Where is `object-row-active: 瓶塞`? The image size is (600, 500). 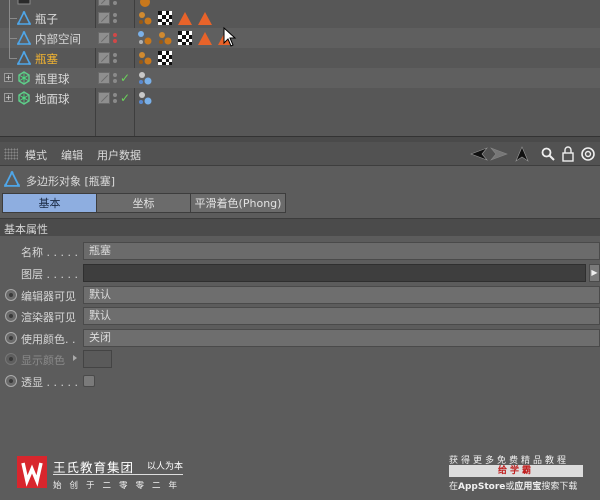
object-row-active: 瓶塞 is located at coordinates (300, 58).